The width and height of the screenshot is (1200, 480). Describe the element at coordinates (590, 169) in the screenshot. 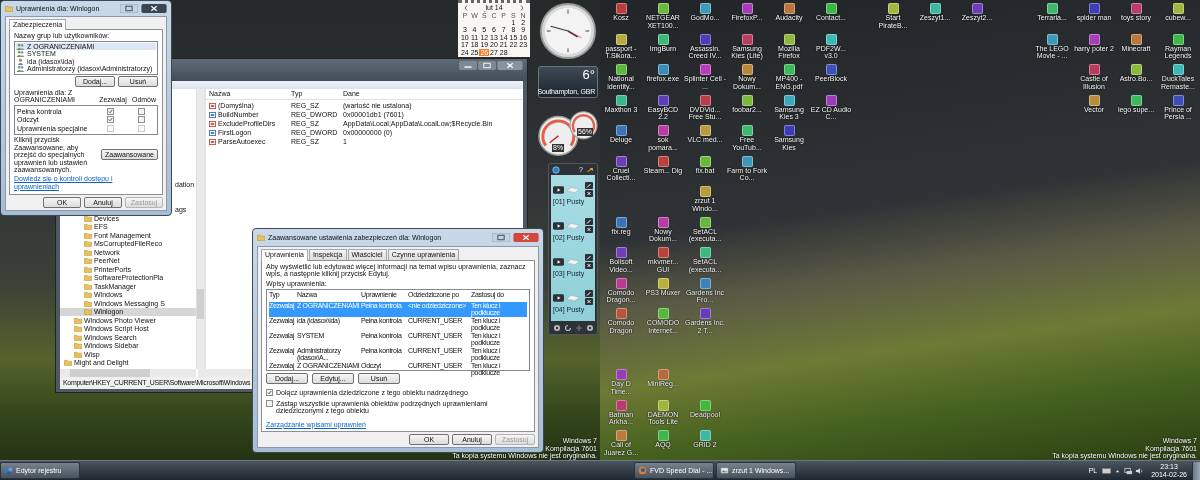

I see `collapse-icon` at that location.